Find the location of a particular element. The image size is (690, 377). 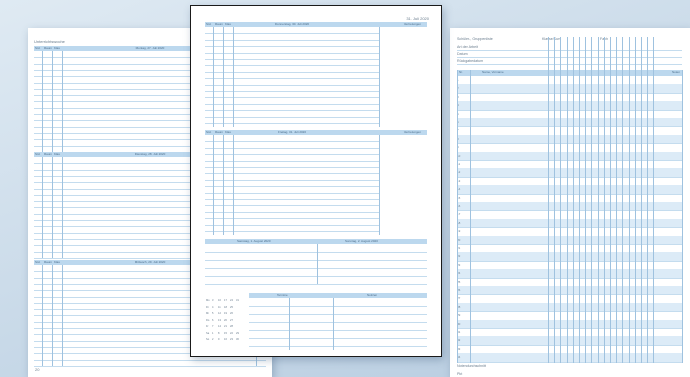

calendar-cell: 28 is located at coordinates (231, 326).